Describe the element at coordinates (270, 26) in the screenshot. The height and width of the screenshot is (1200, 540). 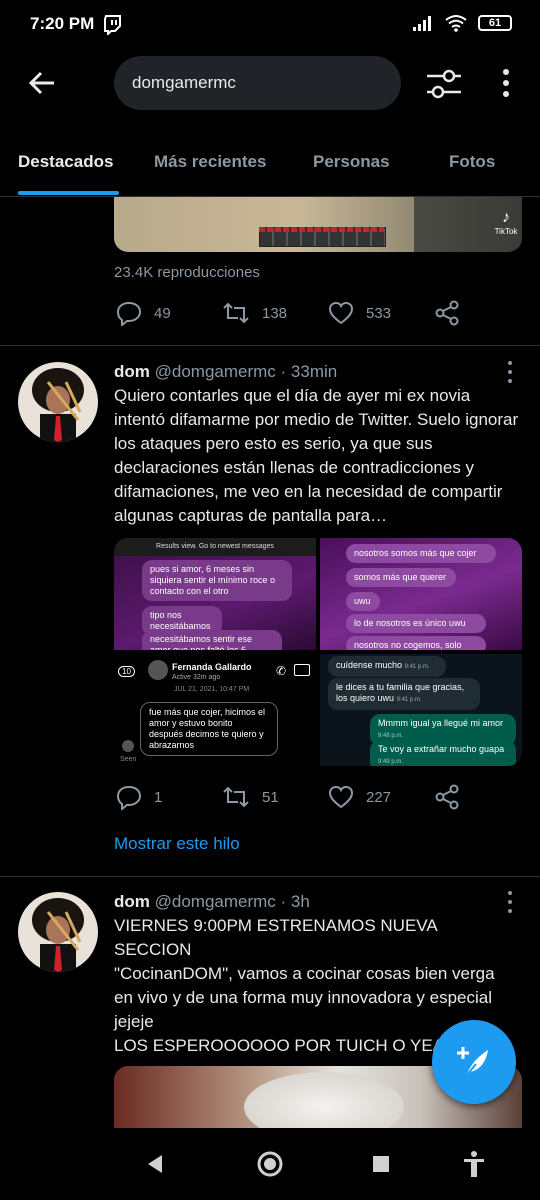
I see `status-bar: 7:20 PM 61` at that location.